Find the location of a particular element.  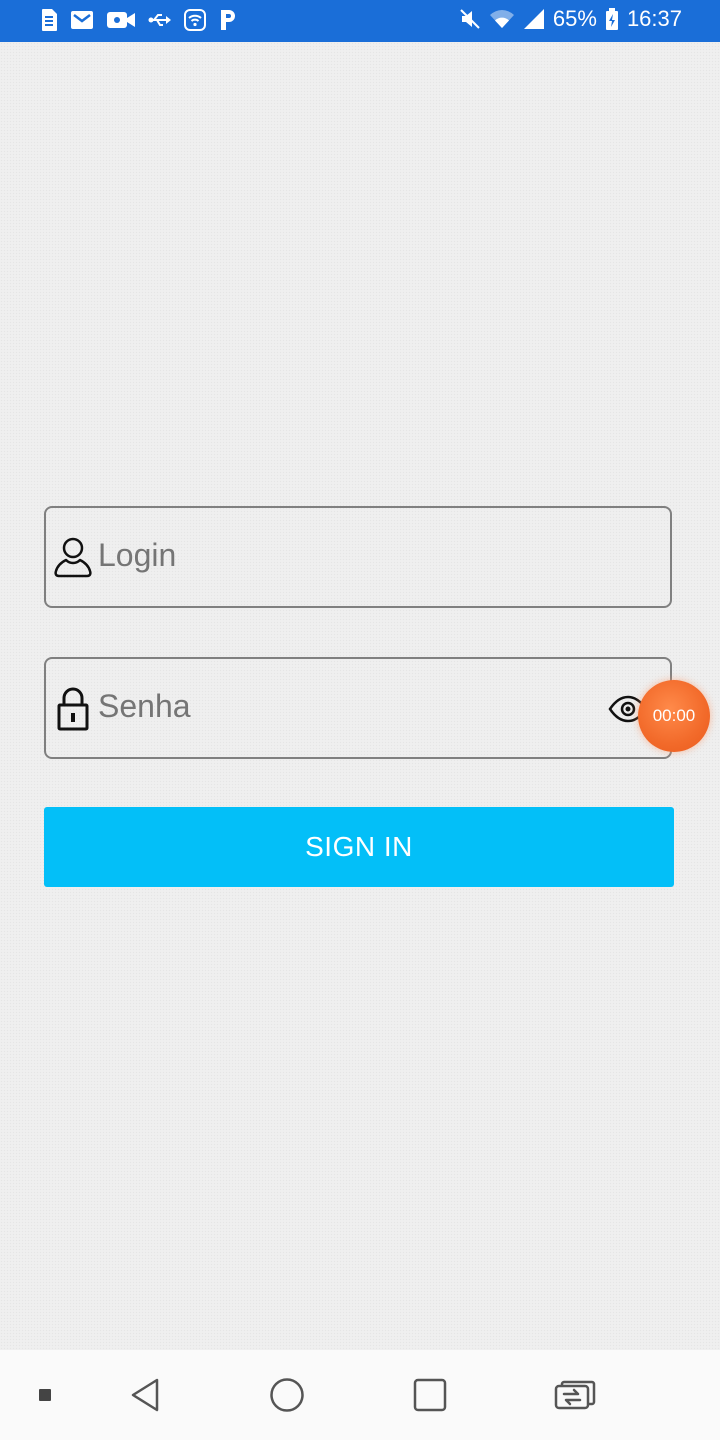

back-icon is located at coordinates (145, 1395).